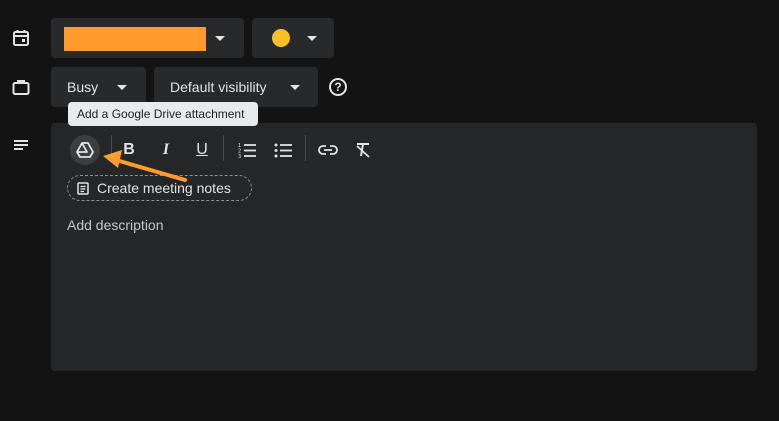 The height and width of the screenshot is (421, 779). I want to click on drive-attachment-tooltip: Add a Google Drive attachment, so click(163, 114).